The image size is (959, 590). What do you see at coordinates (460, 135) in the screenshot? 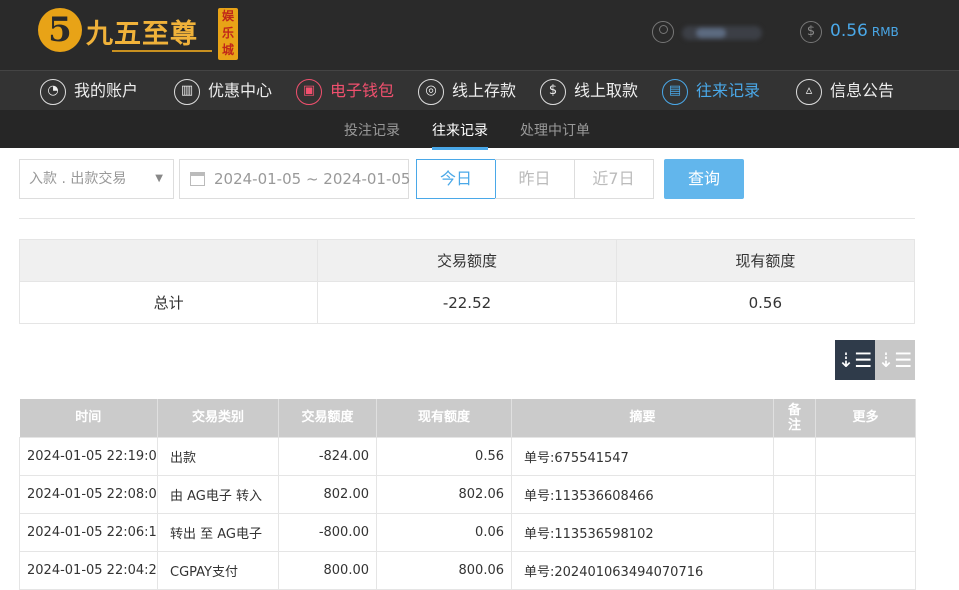
I see `subtab-transactions: 往来记录` at bounding box center [460, 135].